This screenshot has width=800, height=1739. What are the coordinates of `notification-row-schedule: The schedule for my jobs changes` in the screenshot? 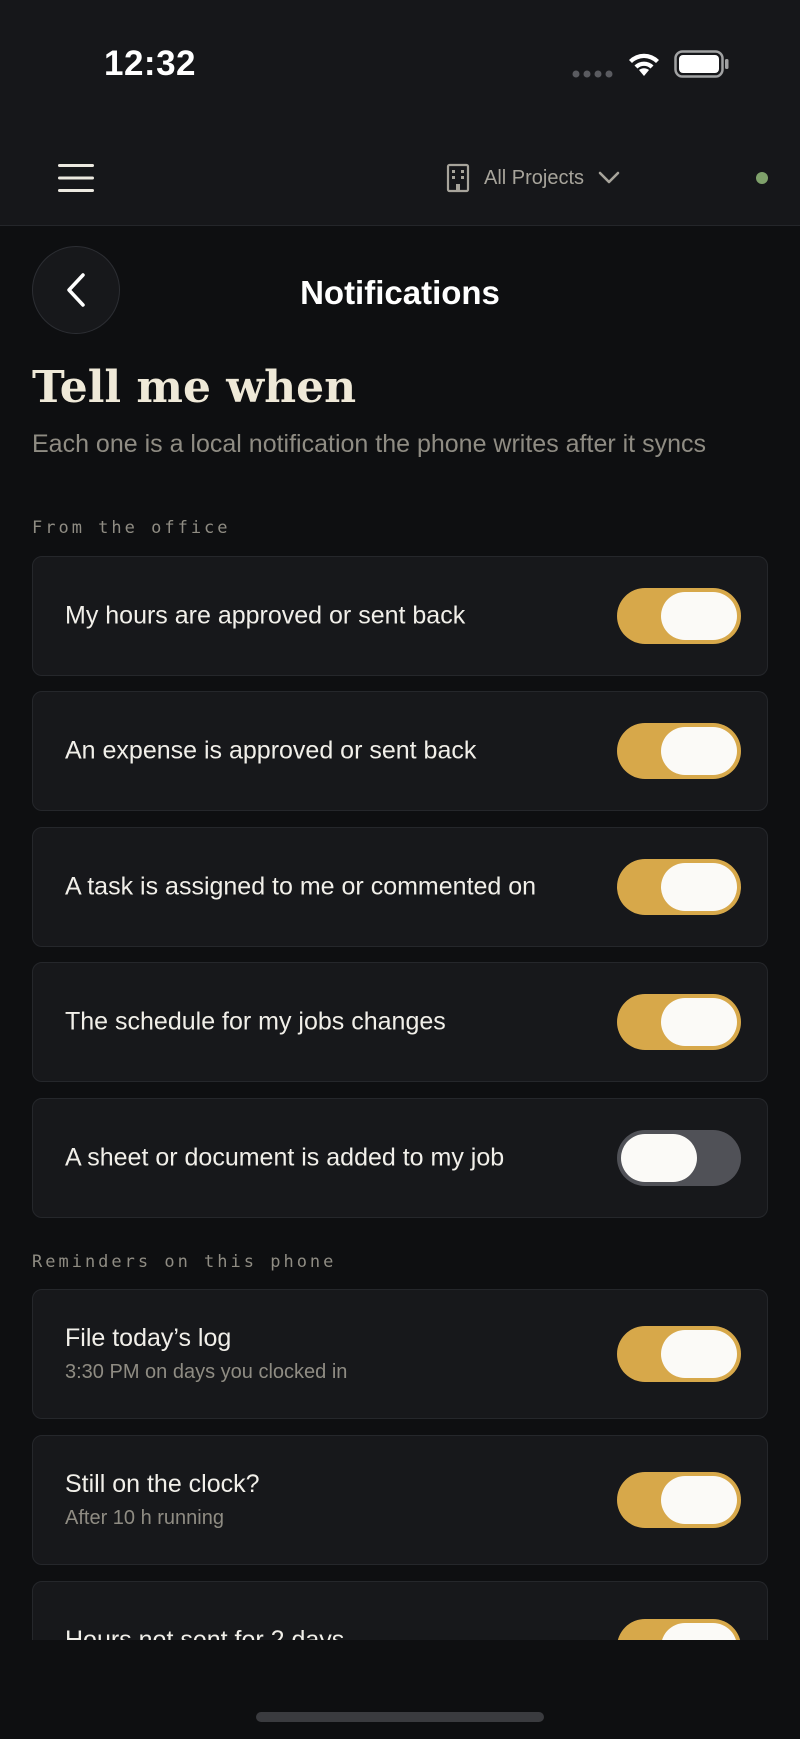 It's located at (400, 1022).